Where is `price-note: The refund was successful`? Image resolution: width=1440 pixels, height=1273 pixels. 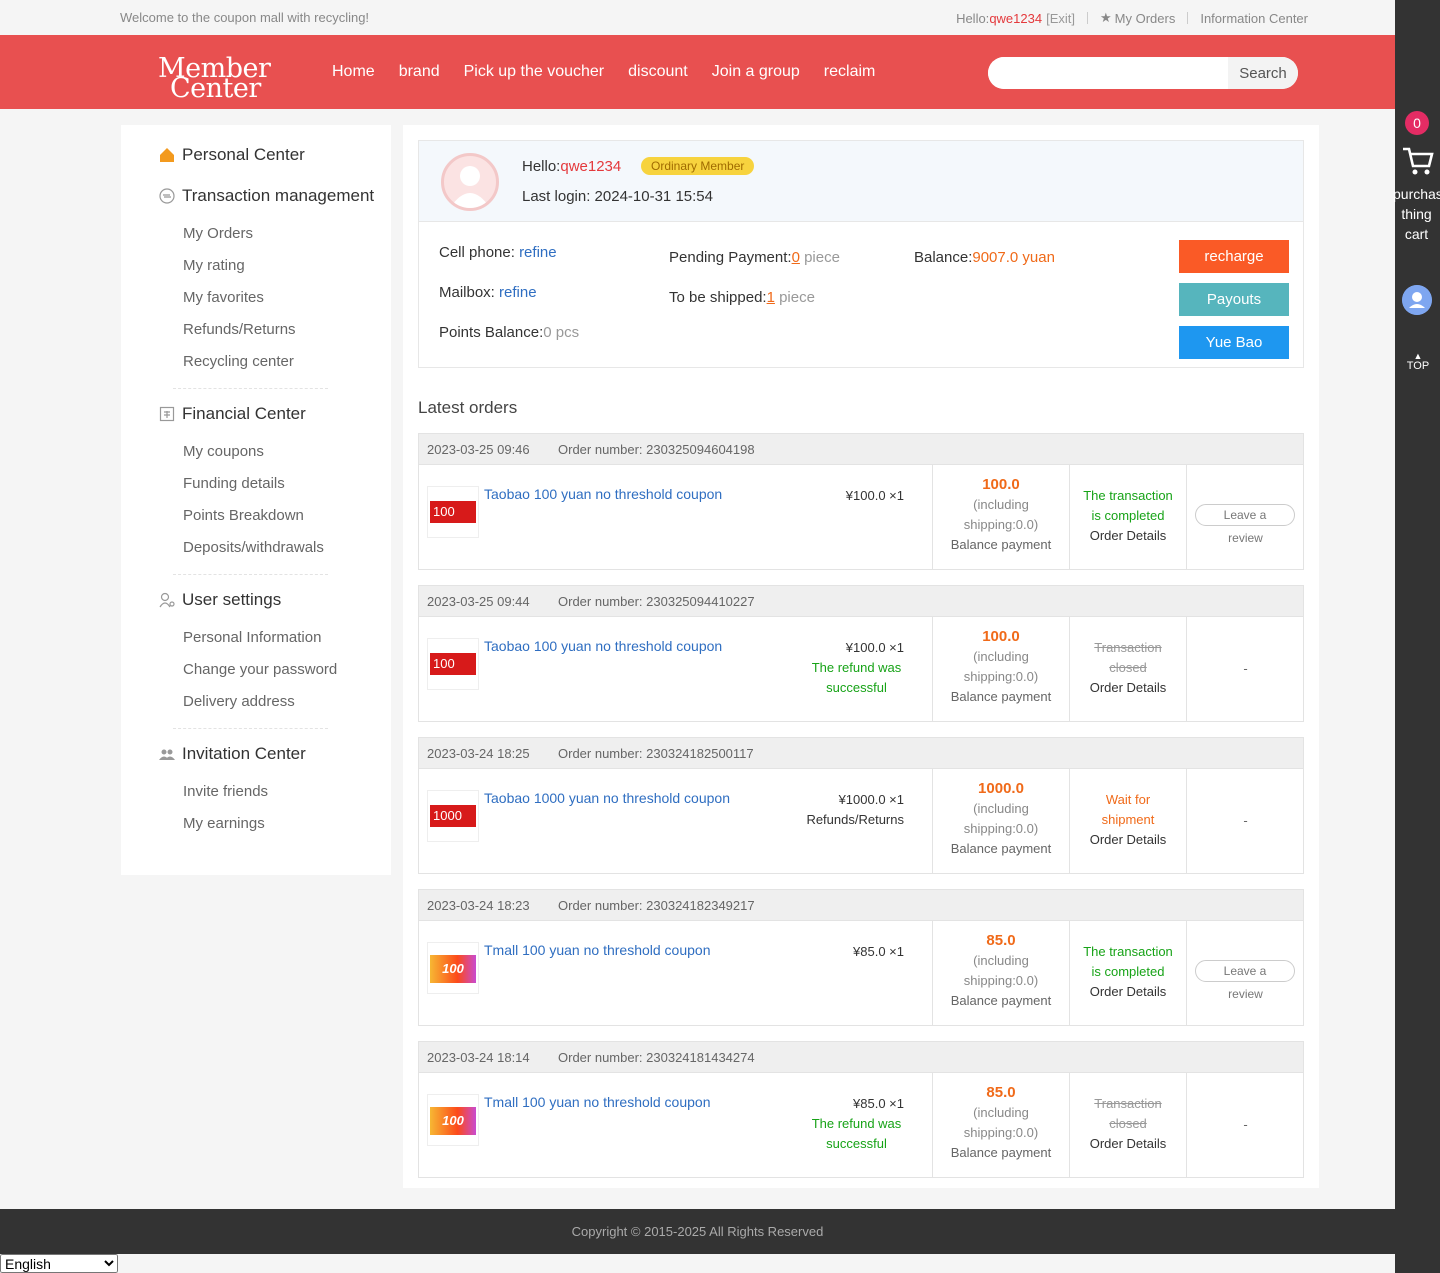
price-note: The refund was successful is located at coordinates (856, 677).